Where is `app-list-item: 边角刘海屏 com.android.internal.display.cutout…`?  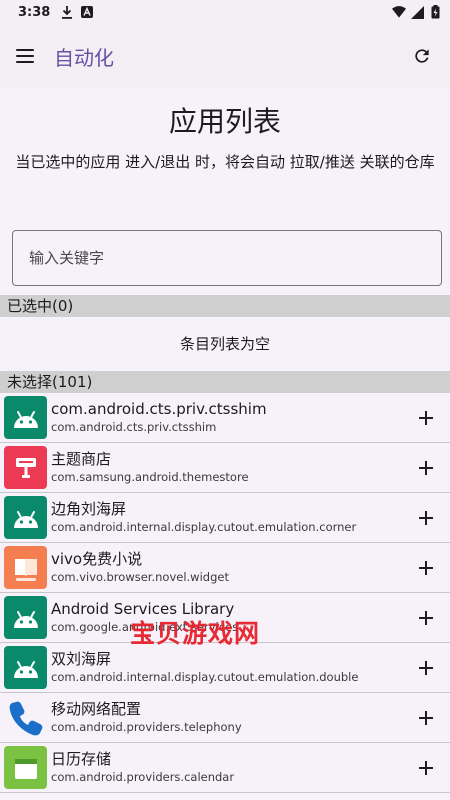
app-list-item: 边角刘海屏 com.android.internal.display.cutout… is located at coordinates (225, 518).